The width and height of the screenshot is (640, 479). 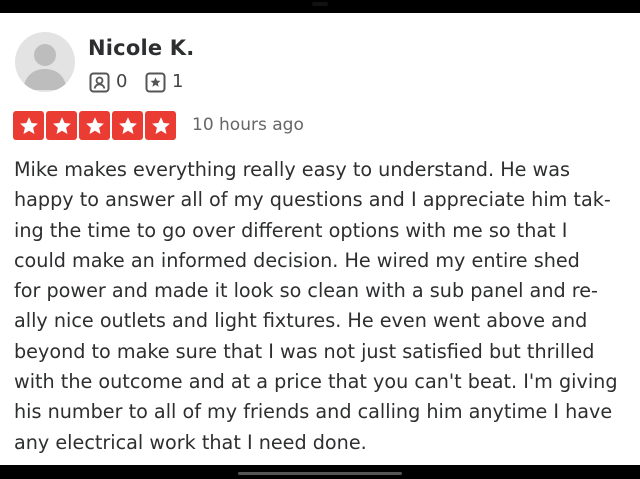 I want to click on reviews-stat: 1, so click(x=164, y=82).